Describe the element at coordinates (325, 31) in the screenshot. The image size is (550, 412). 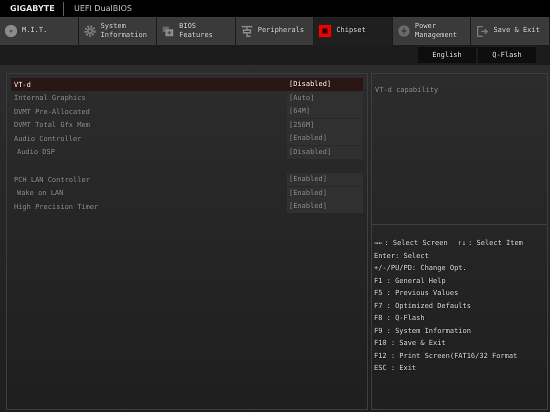
I see `chip-icon` at that location.